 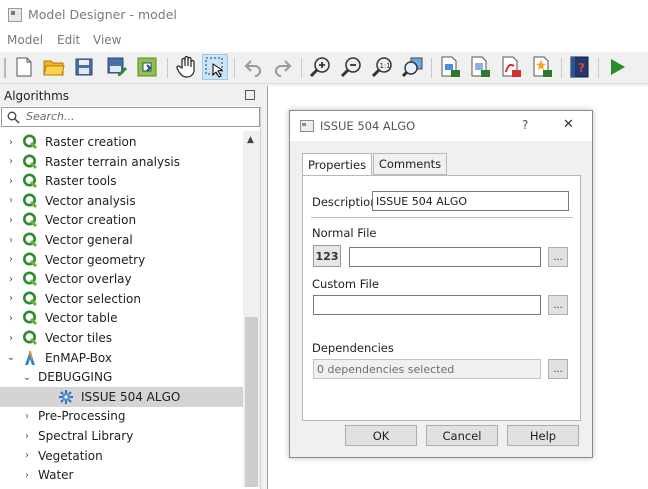 I want to click on ok-button: OK, so click(x=381, y=435).